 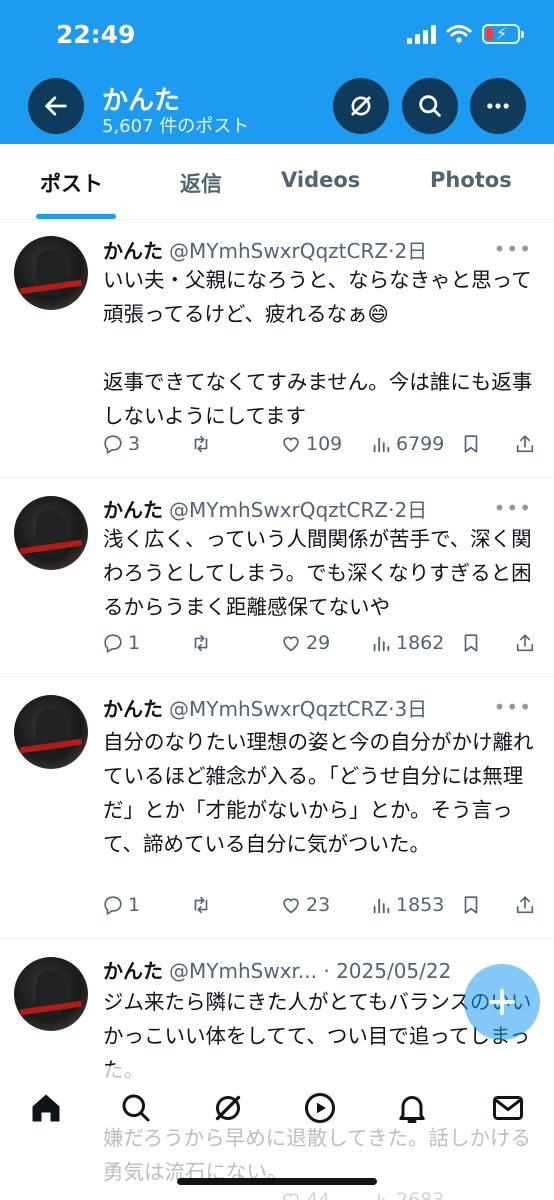 What do you see at coordinates (420, 643) in the screenshot?
I see `view-count: 1862` at bounding box center [420, 643].